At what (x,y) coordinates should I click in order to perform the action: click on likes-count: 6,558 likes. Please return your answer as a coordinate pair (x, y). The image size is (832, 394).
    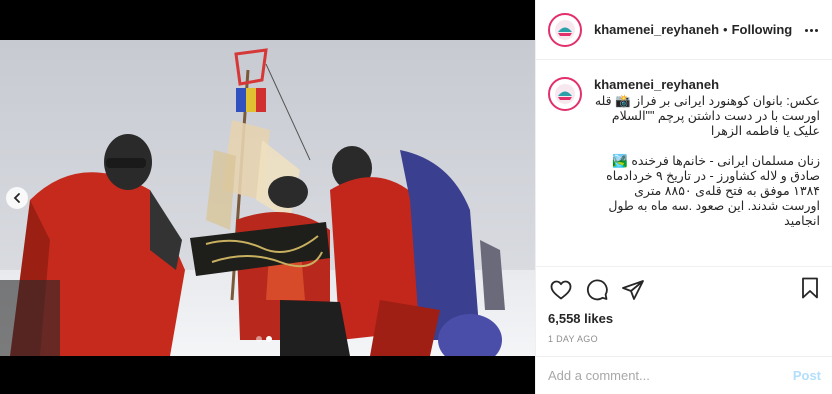
    Looking at the image, I should click on (684, 318).